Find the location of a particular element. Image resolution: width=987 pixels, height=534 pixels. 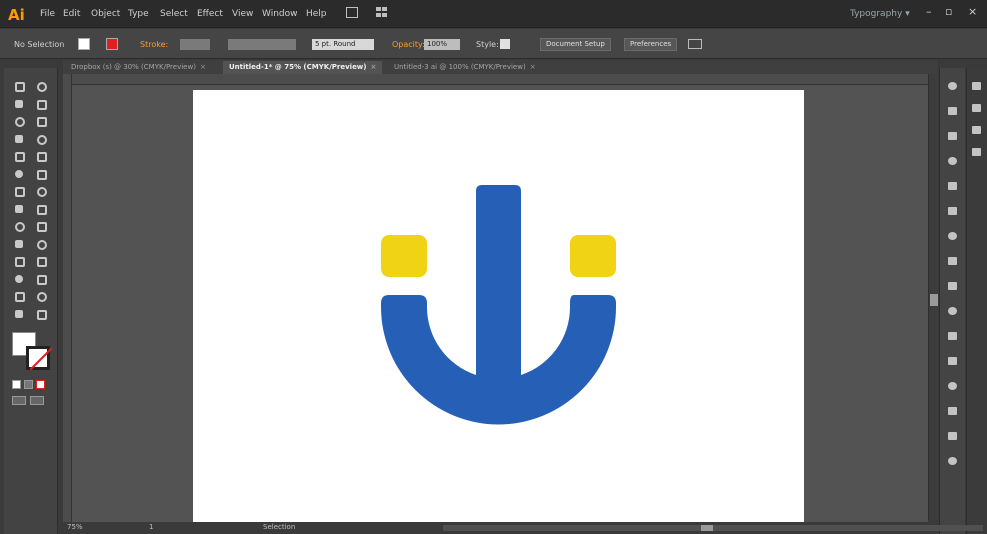

zoom-level: 75% is located at coordinates (75, 527).